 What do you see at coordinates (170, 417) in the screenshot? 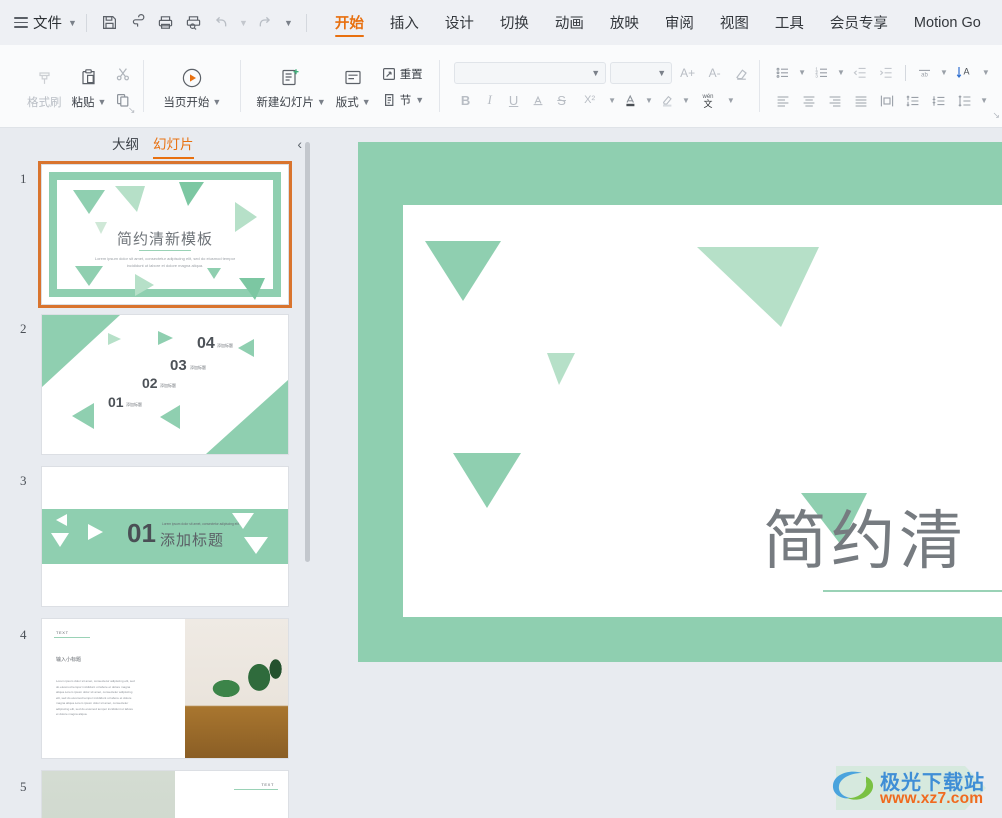
I see `triangle-left` at bounding box center [170, 417].